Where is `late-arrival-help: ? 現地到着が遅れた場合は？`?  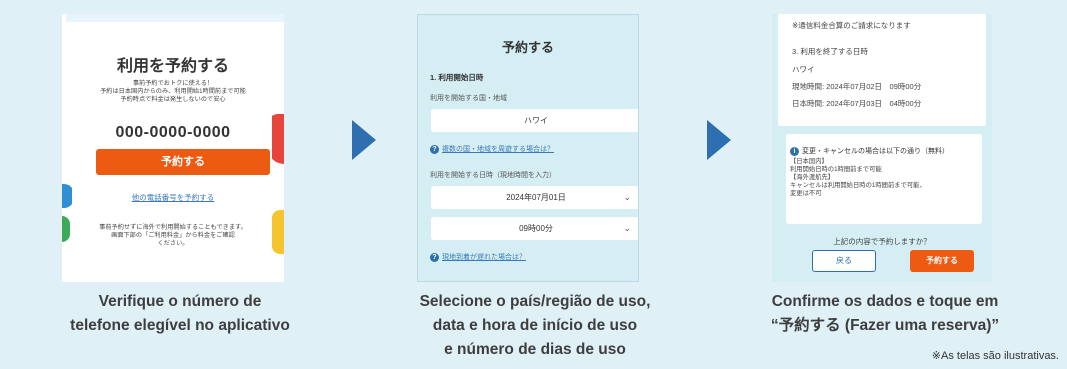
late-arrival-help: ? 現地到着が遅れた場合は？ is located at coordinates (478, 257).